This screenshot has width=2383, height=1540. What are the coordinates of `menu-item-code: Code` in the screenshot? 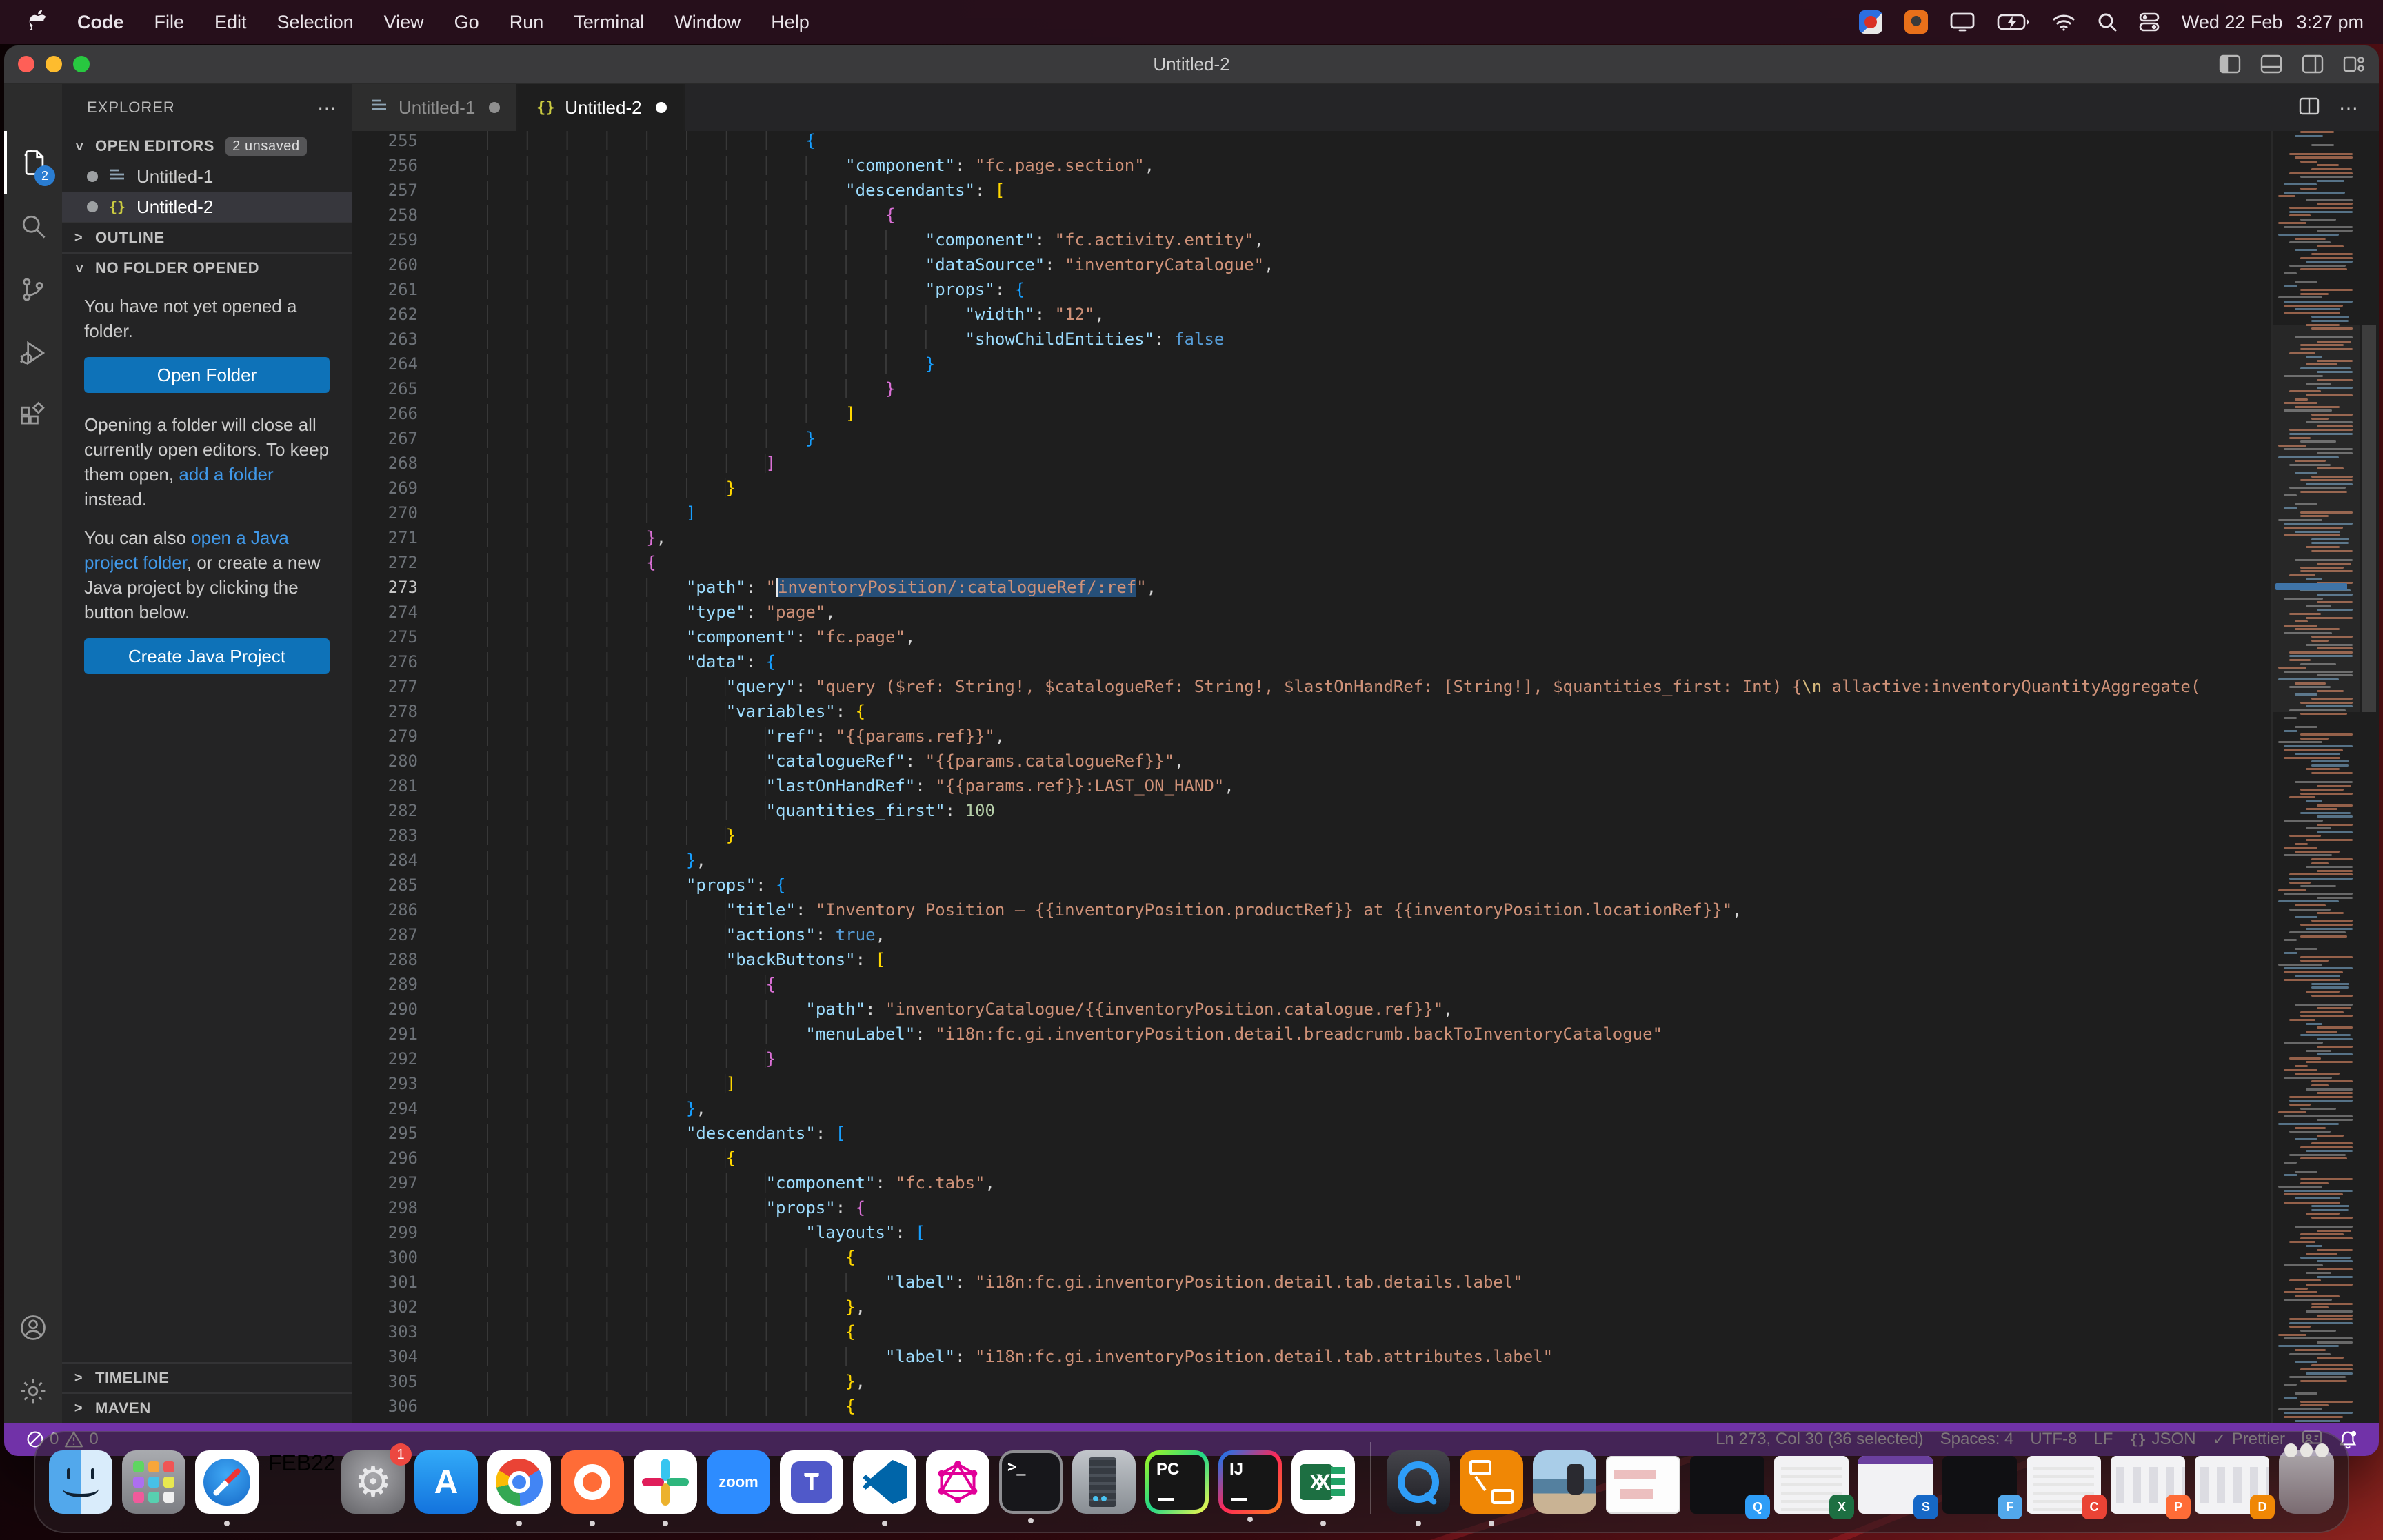 It's located at (100, 22).